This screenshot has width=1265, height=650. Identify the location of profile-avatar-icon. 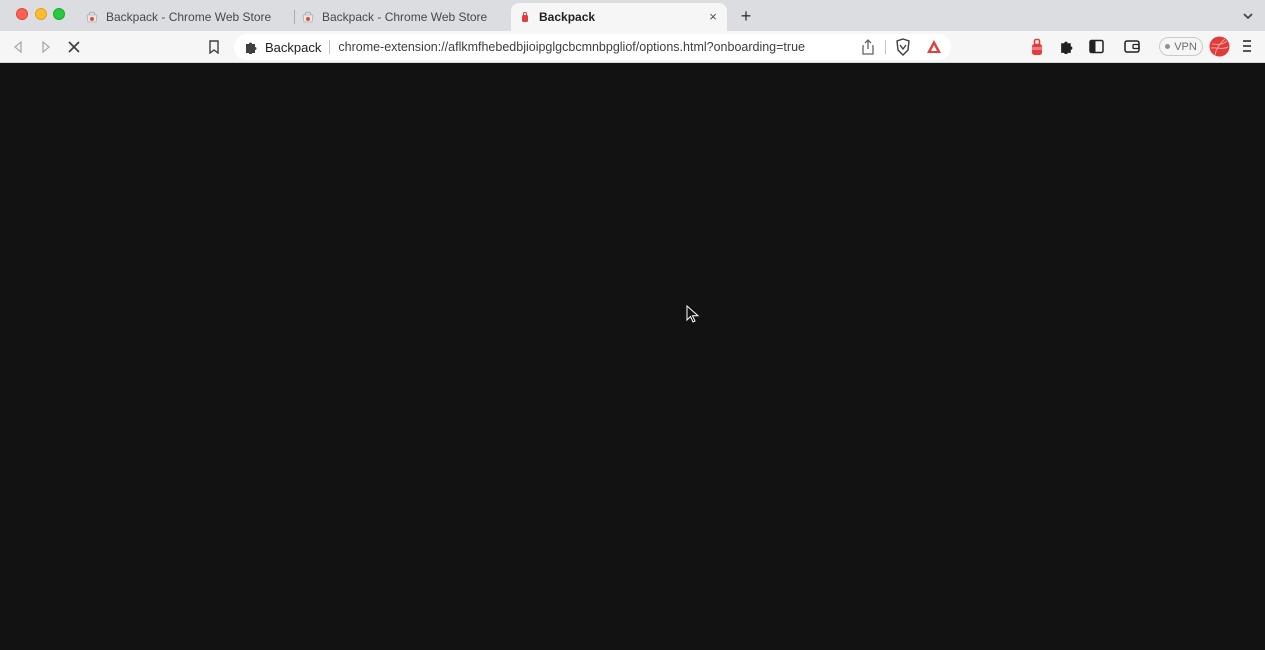
(1219, 46).